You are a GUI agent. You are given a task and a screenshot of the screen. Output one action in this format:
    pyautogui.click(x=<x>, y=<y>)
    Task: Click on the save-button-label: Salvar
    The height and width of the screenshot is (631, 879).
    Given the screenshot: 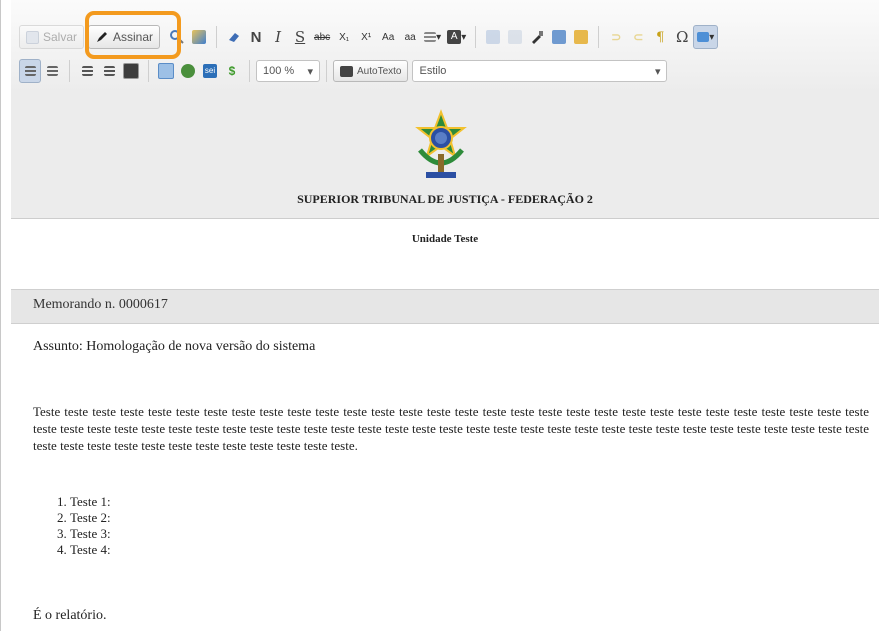 What is the action you would take?
    pyautogui.click(x=60, y=37)
    